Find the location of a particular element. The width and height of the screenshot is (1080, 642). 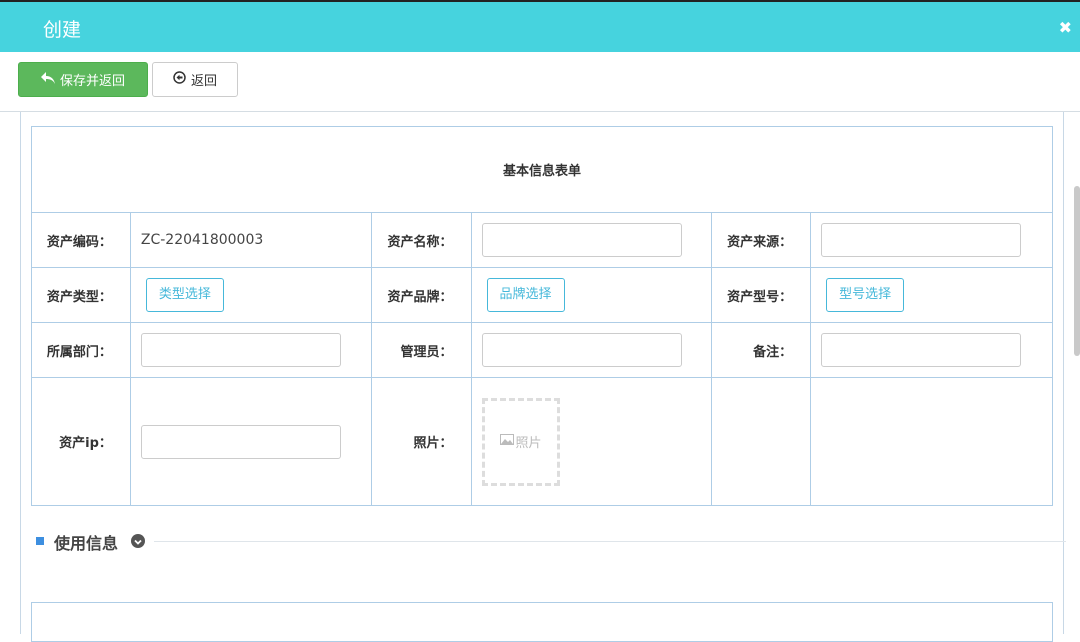

usage-info-section: 使用信息 is located at coordinates (551, 542).